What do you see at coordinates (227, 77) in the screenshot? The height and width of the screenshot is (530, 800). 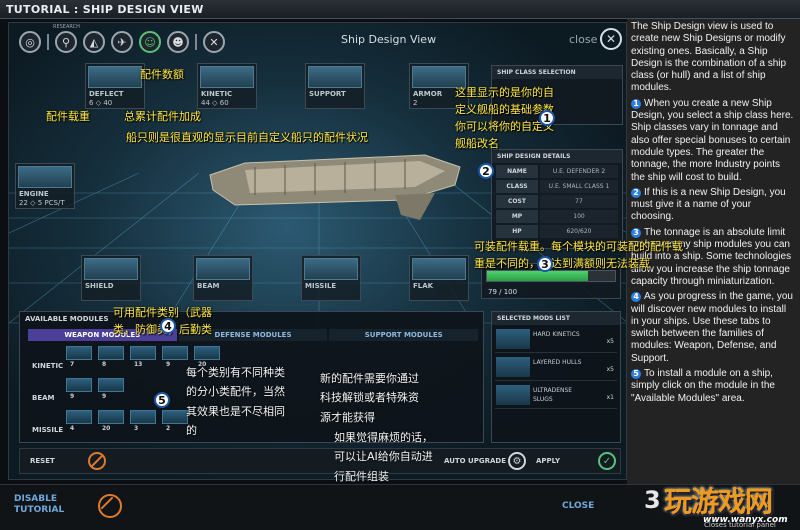 I see `kinetic-icon` at bounding box center [227, 77].